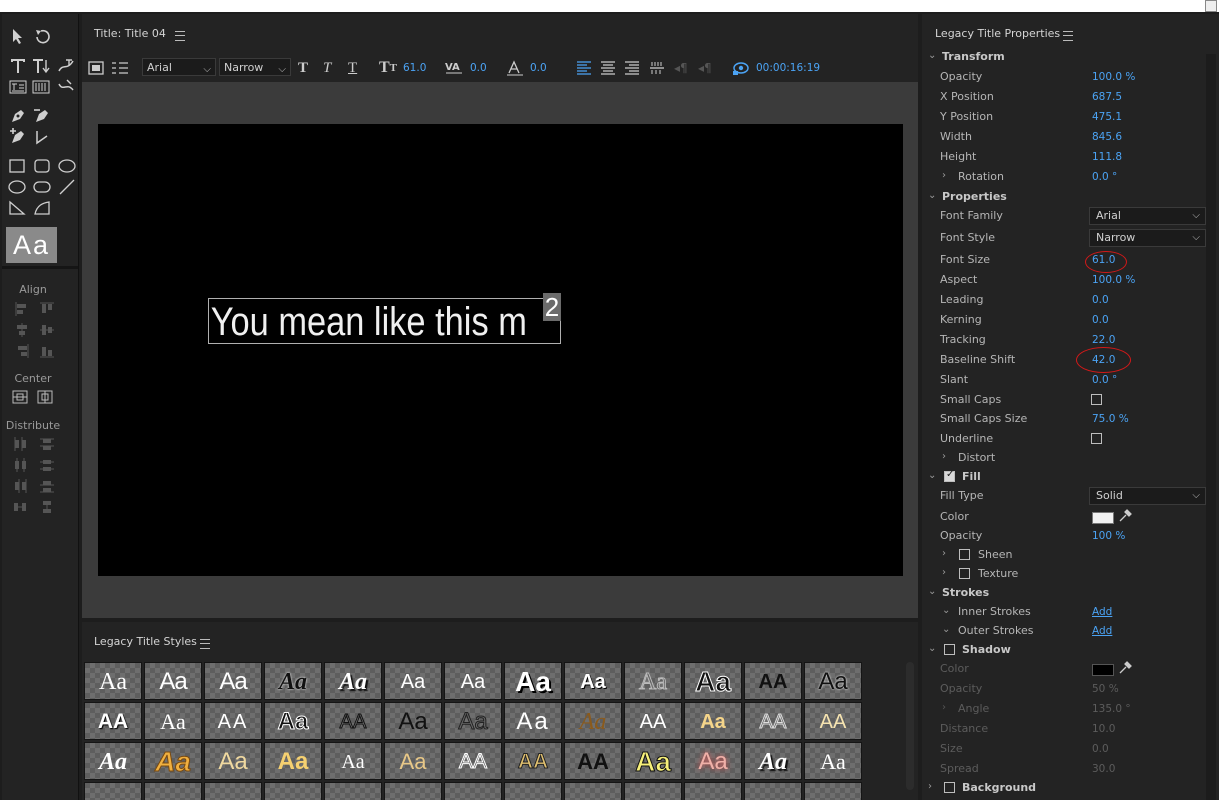  What do you see at coordinates (608, 68) in the screenshot?
I see `align-center-text-icon` at bounding box center [608, 68].